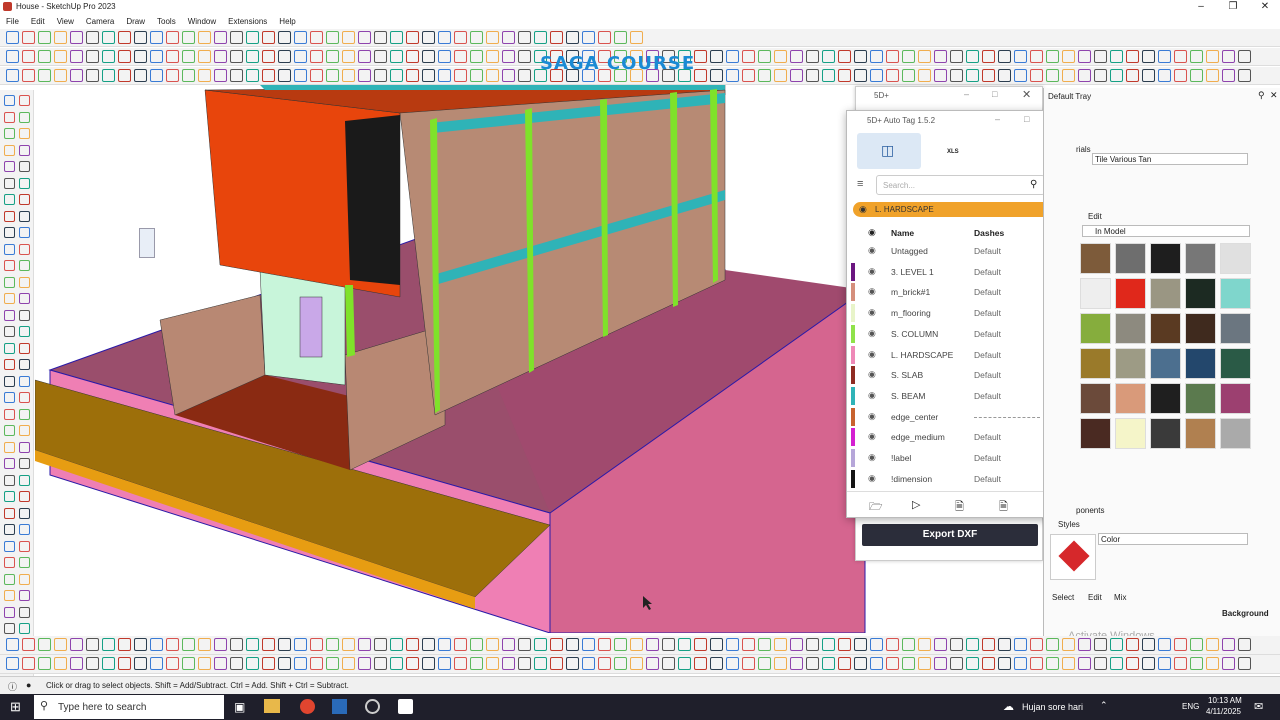 The width and height of the screenshot is (1280, 720). I want to click on clock-time: 10:13 AM, so click(1225, 700).